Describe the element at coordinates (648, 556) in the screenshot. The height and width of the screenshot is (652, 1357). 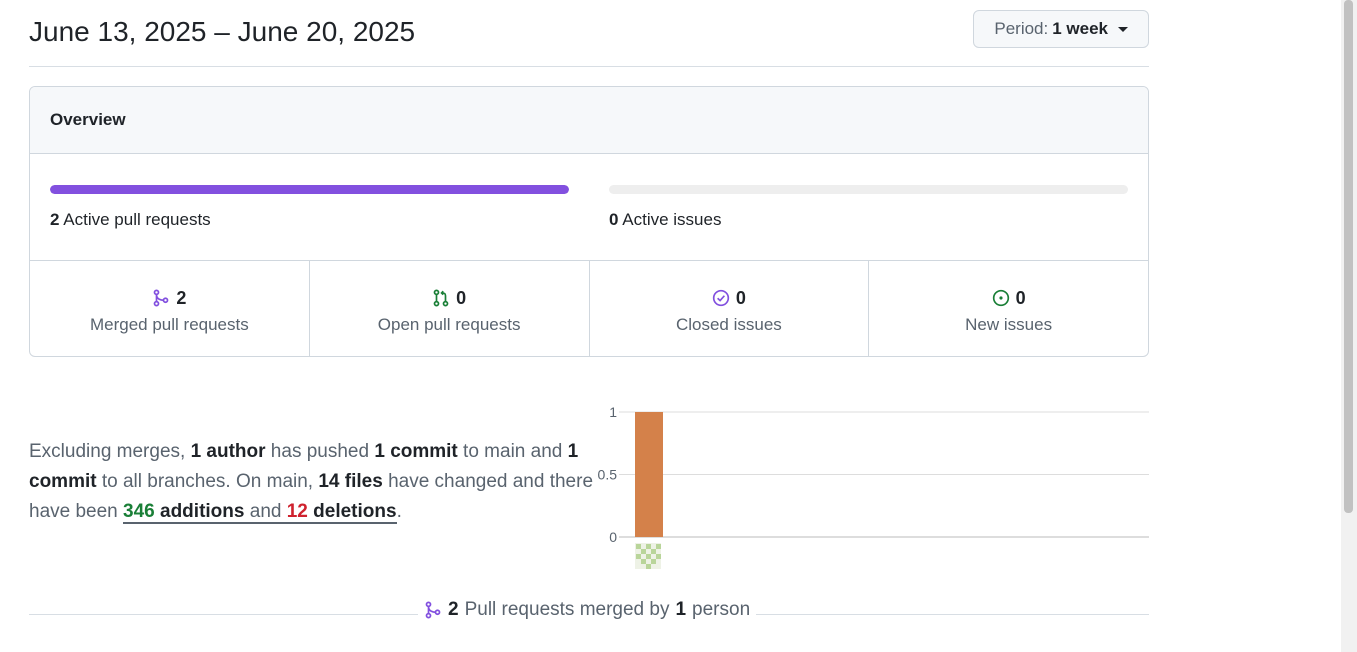
I see `author-avatar` at that location.